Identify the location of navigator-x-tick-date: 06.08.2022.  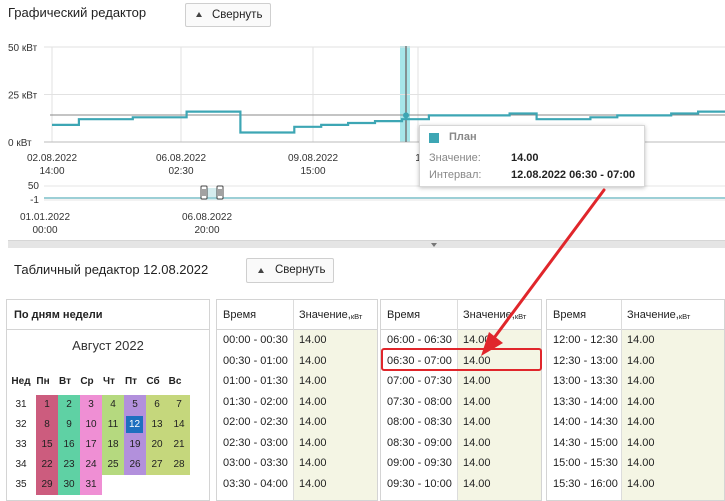
(207, 217).